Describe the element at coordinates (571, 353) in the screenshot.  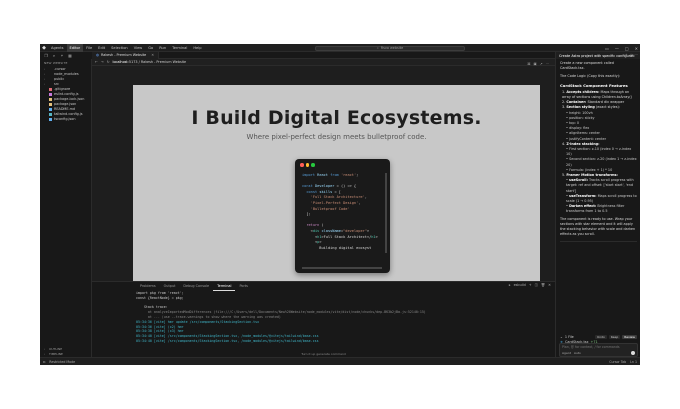
I see `chat-input-meta: Agent Auto` at that location.